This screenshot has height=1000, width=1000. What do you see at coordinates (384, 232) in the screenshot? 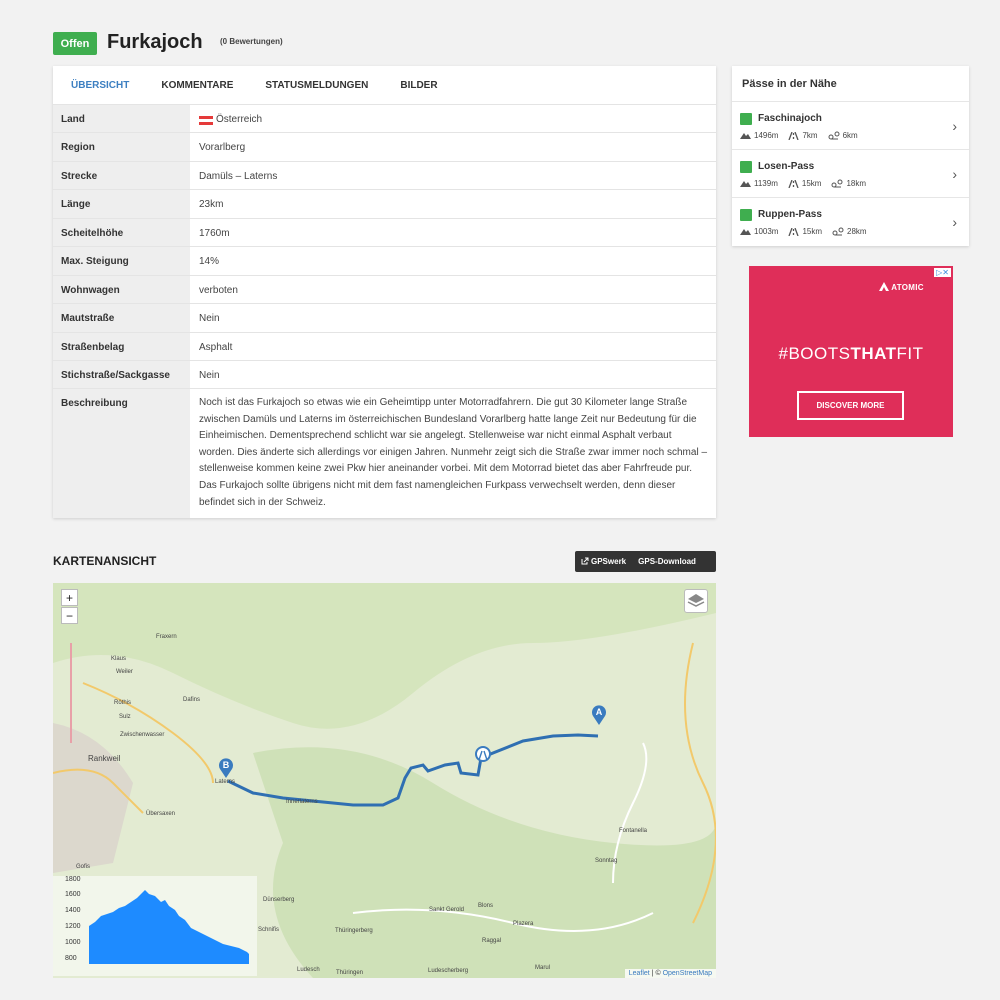
I see `detail-row-summit: Scheitelhöhe 1760m` at bounding box center [384, 232].